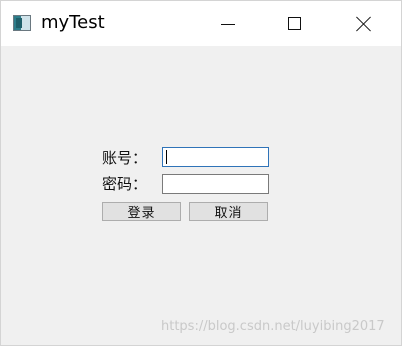 Image resolution: width=402 pixels, height=346 pixels. What do you see at coordinates (228, 211) in the screenshot?
I see `cancel-button: 取消` at bounding box center [228, 211].